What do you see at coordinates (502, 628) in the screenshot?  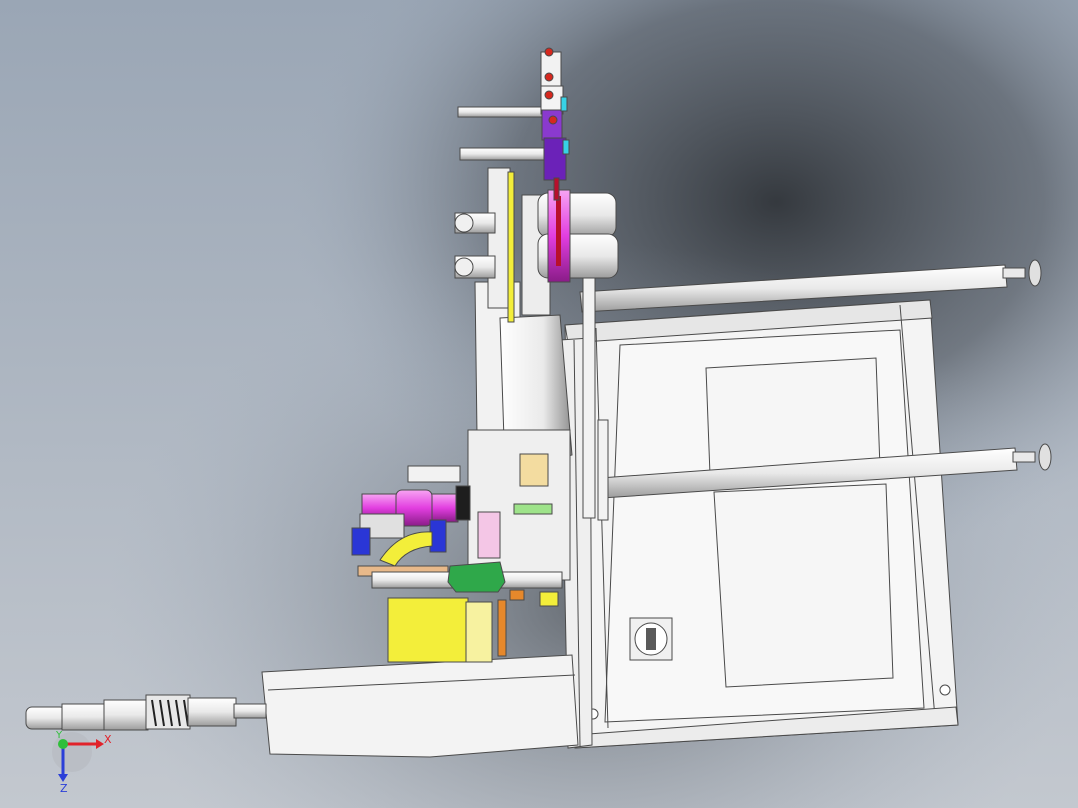 I see `orange-strip` at bounding box center [502, 628].